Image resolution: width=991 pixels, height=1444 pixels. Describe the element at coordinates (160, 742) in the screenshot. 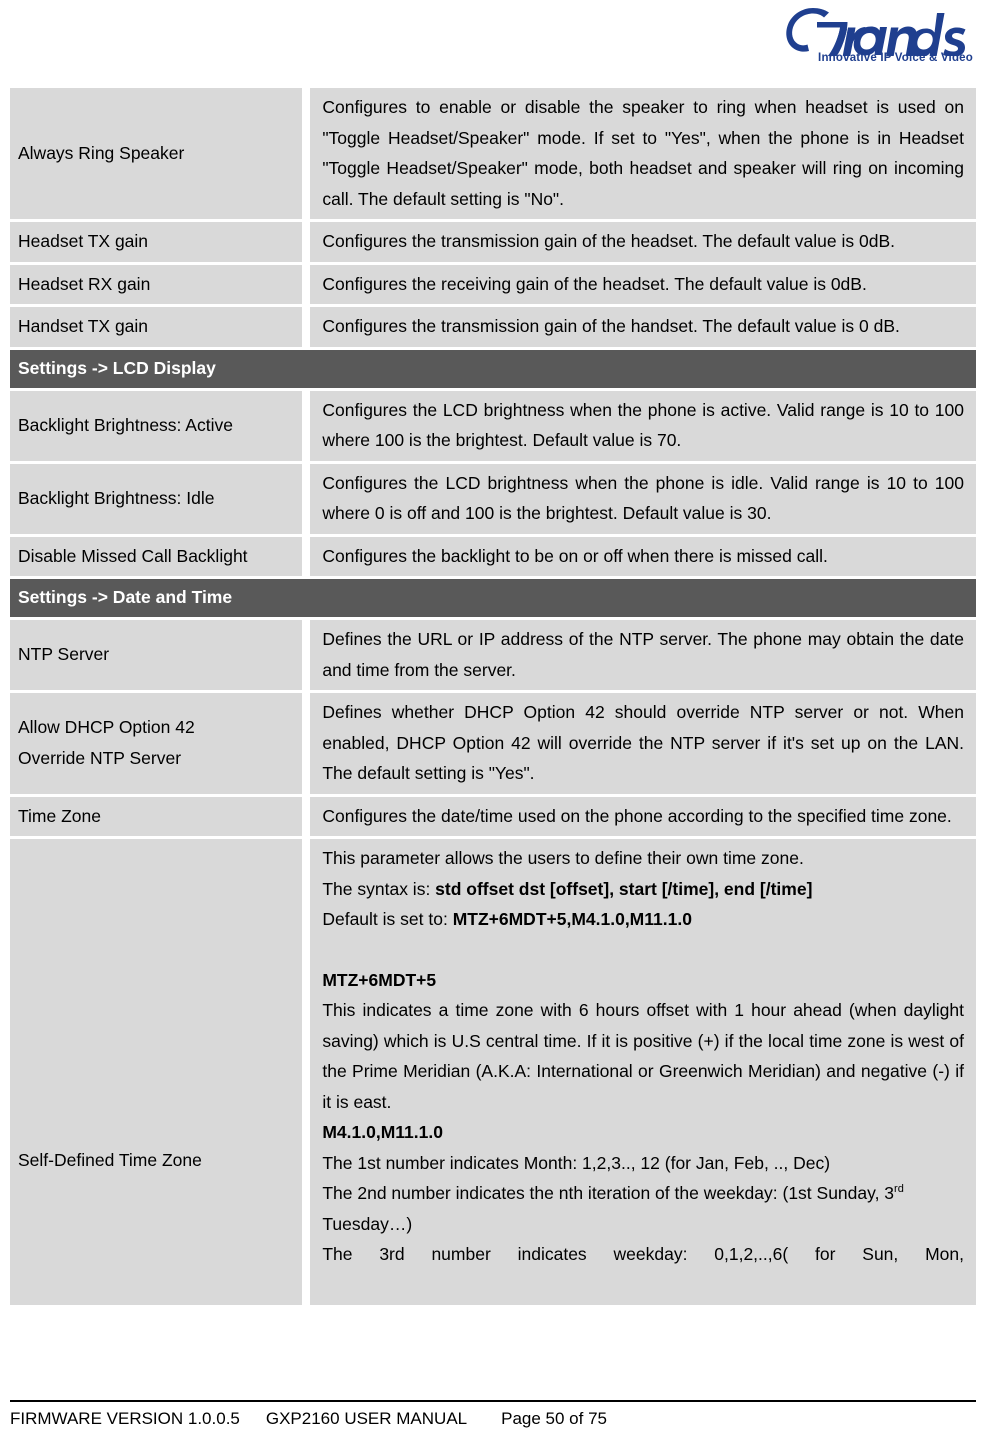

I see `parameter-name-cell: Allow DHCP Option 42 Override NTP Server` at that location.